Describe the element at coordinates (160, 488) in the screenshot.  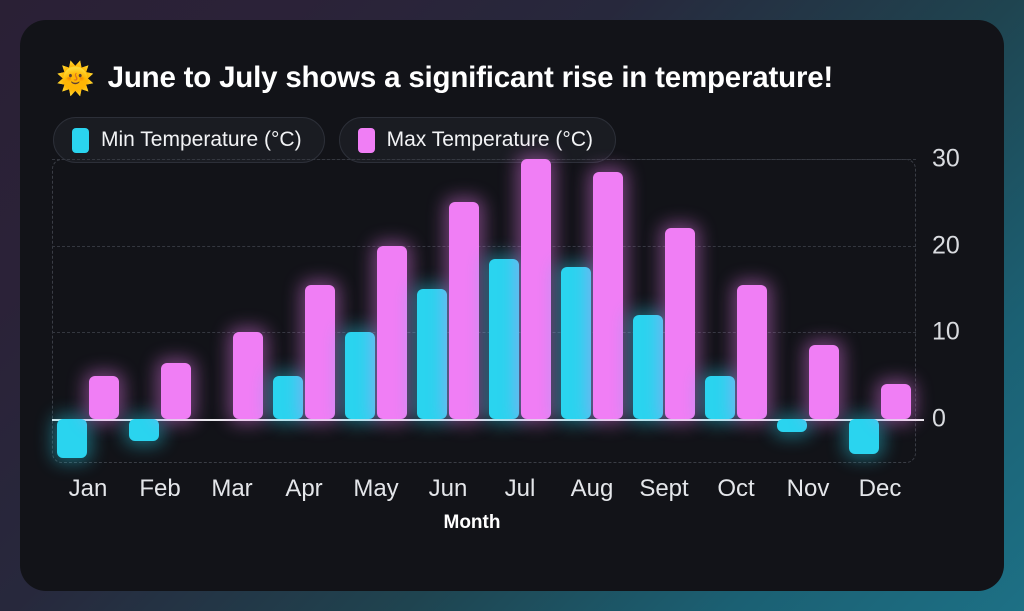
I see `x-axis-tick-label: Feb` at that location.